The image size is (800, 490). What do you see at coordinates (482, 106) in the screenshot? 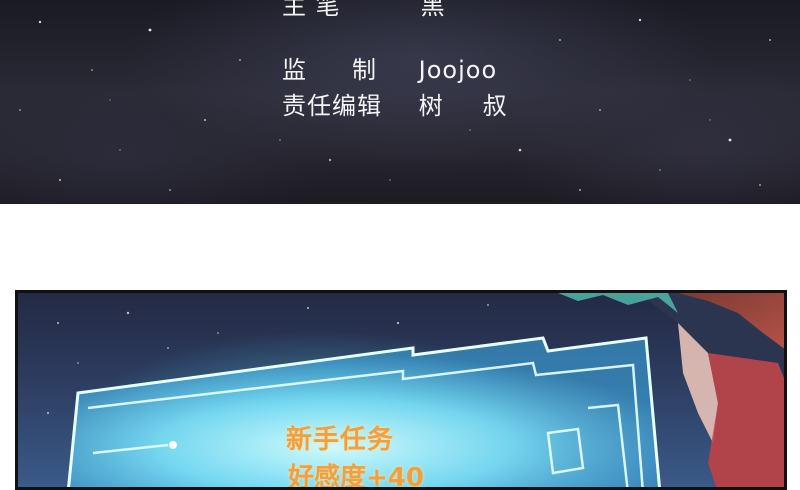
I see `credit-value: 树叔` at bounding box center [482, 106].